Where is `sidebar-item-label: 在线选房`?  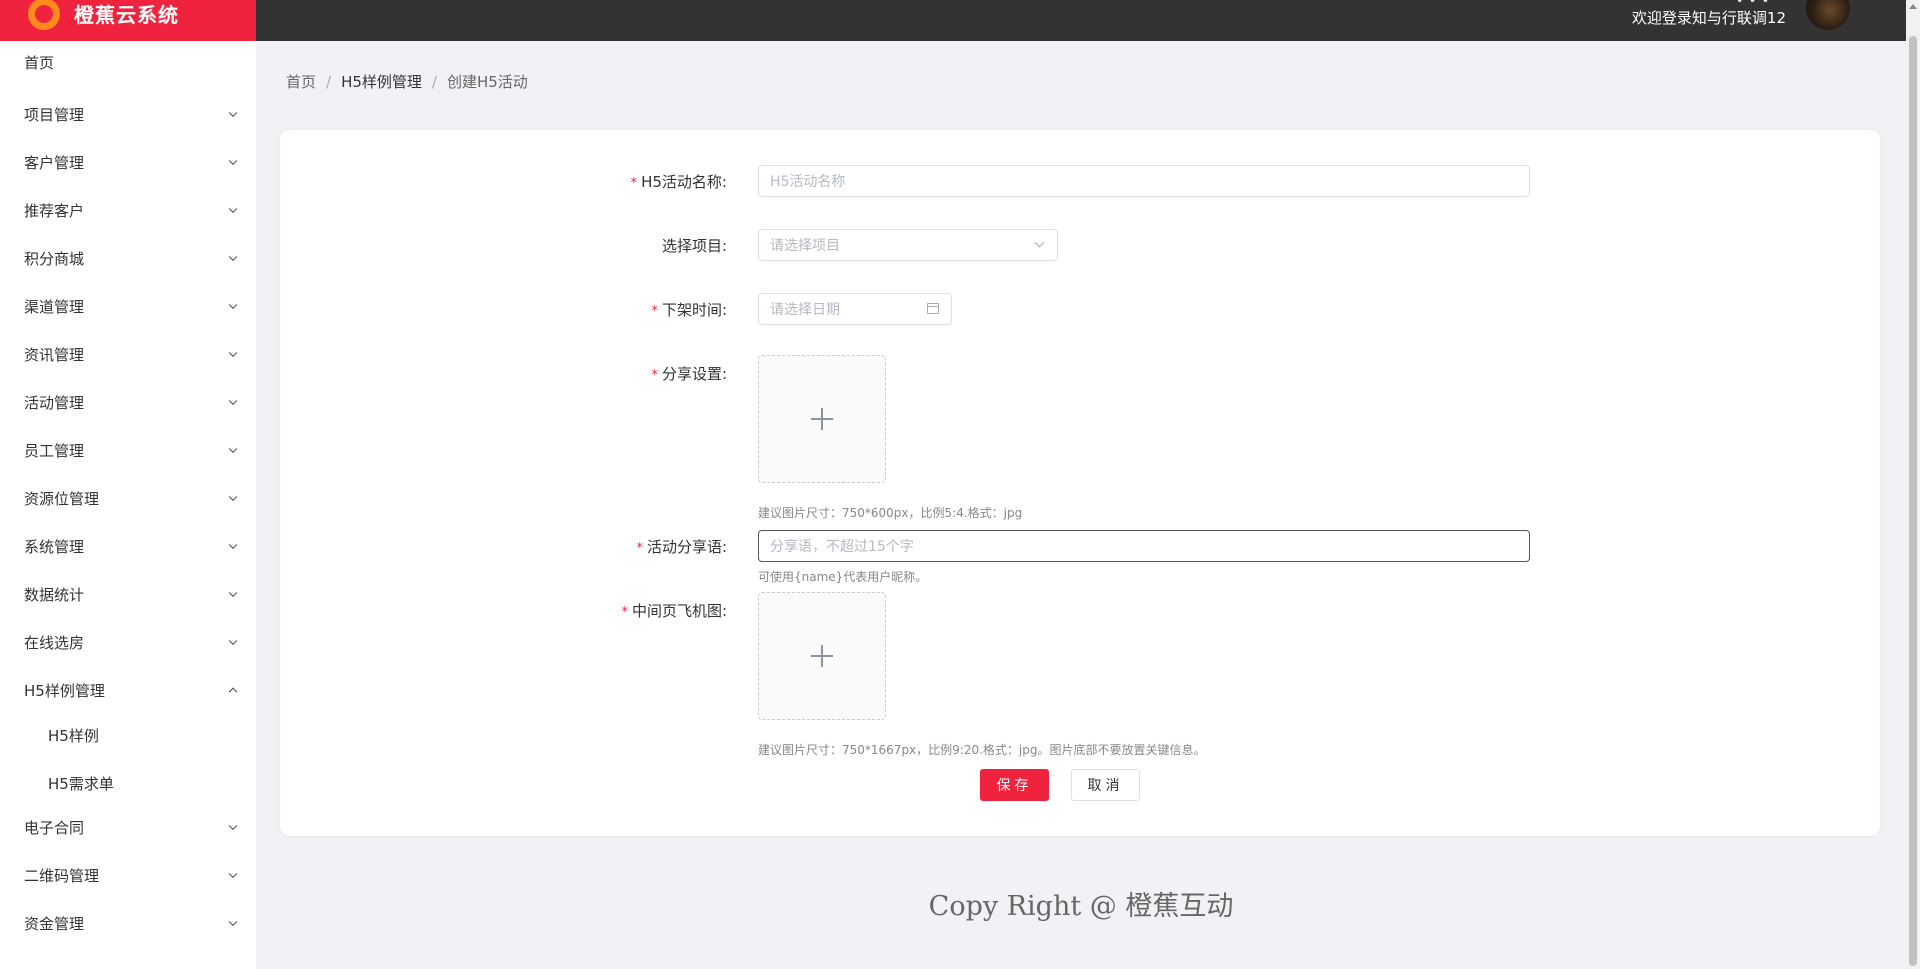
sidebar-item-label: 在线选房 is located at coordinates (54, 642).